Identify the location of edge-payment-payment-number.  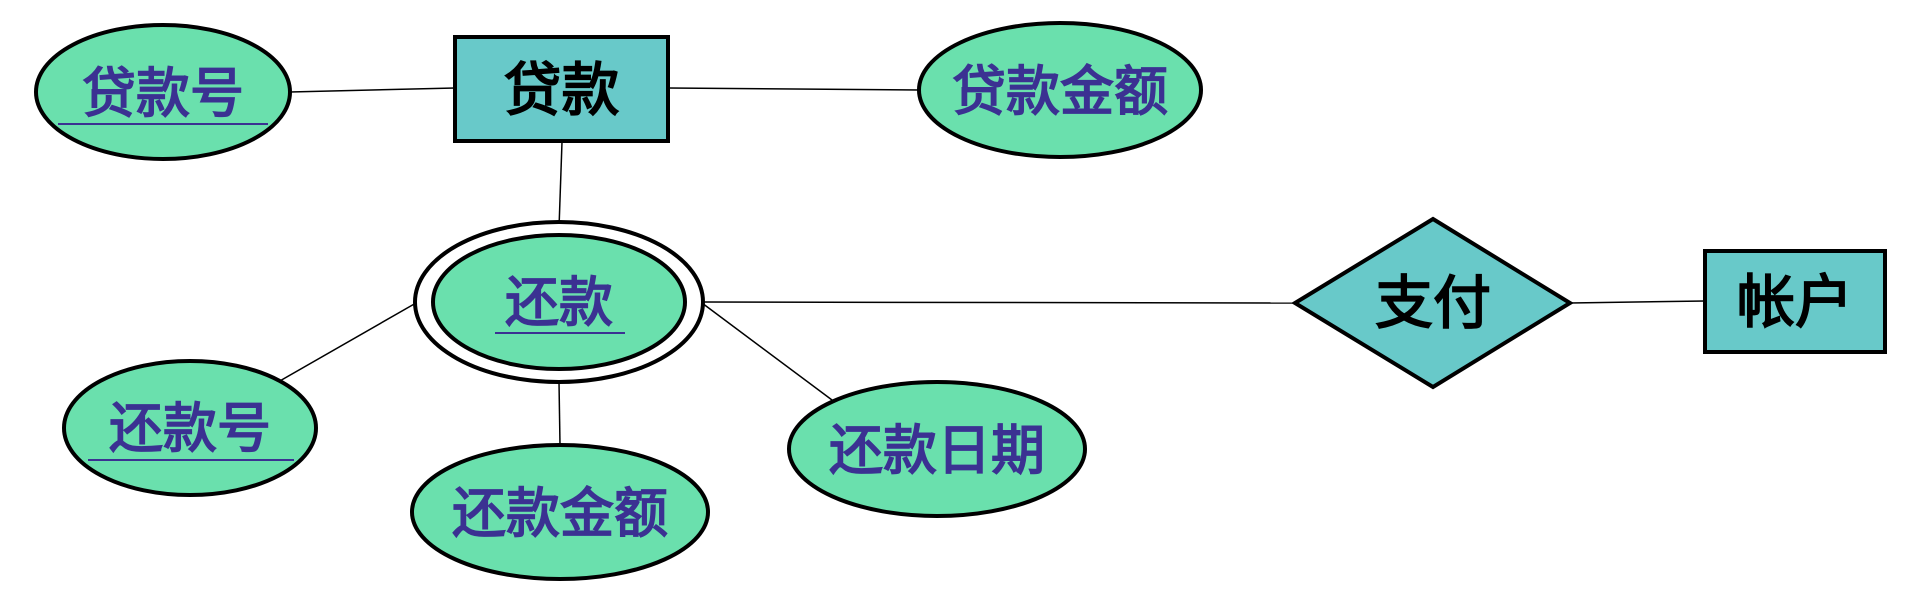
(347, 342).